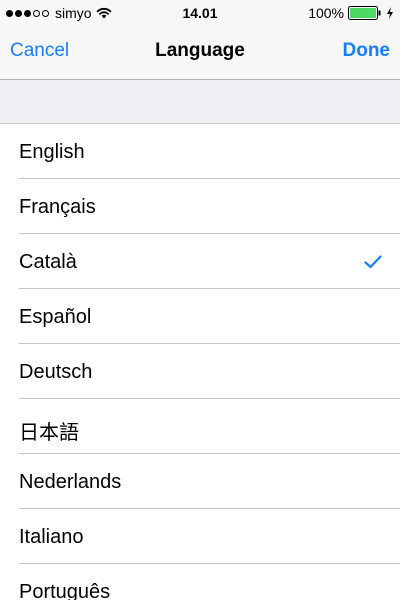 This screenshot has width=400, height=600. I want to click on language-option-2: Français, so click(200, 206).